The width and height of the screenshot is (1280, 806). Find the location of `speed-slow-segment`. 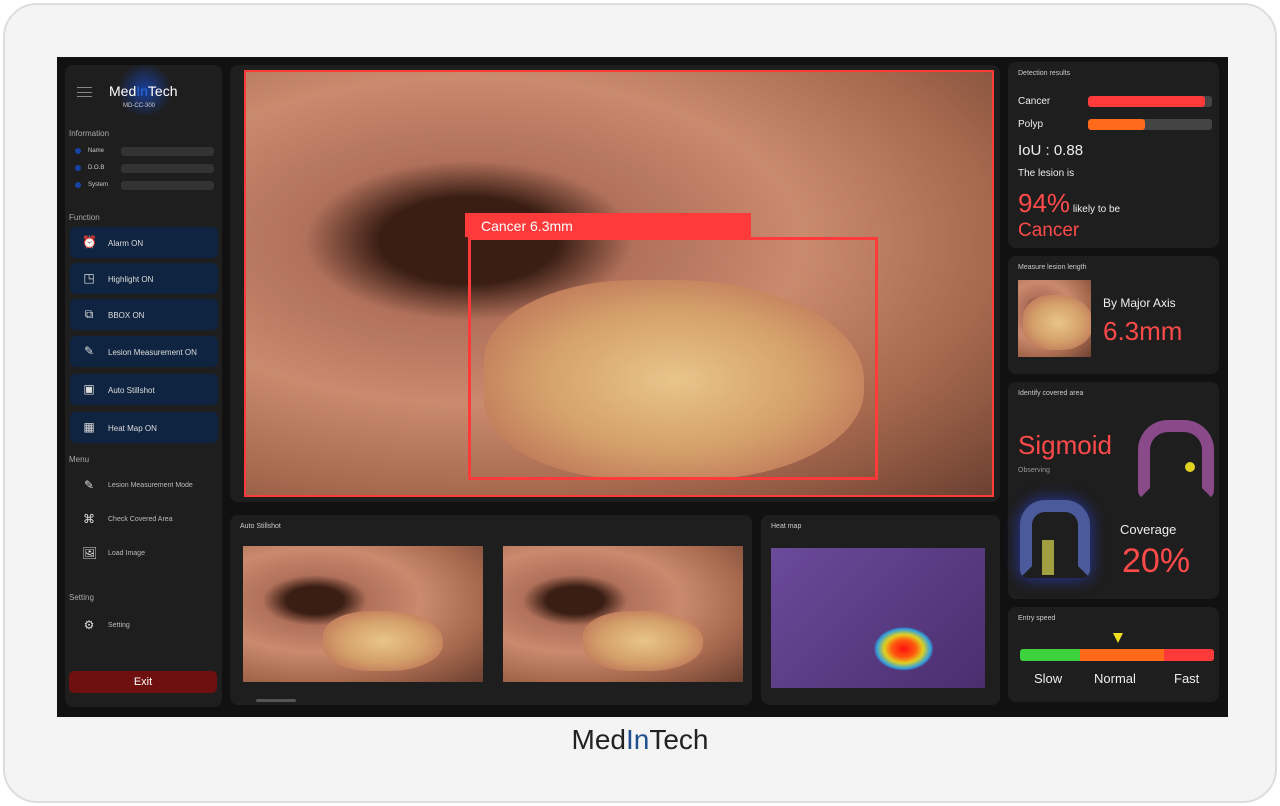

speed-slow-segment is located at coordinates (1050, 655).